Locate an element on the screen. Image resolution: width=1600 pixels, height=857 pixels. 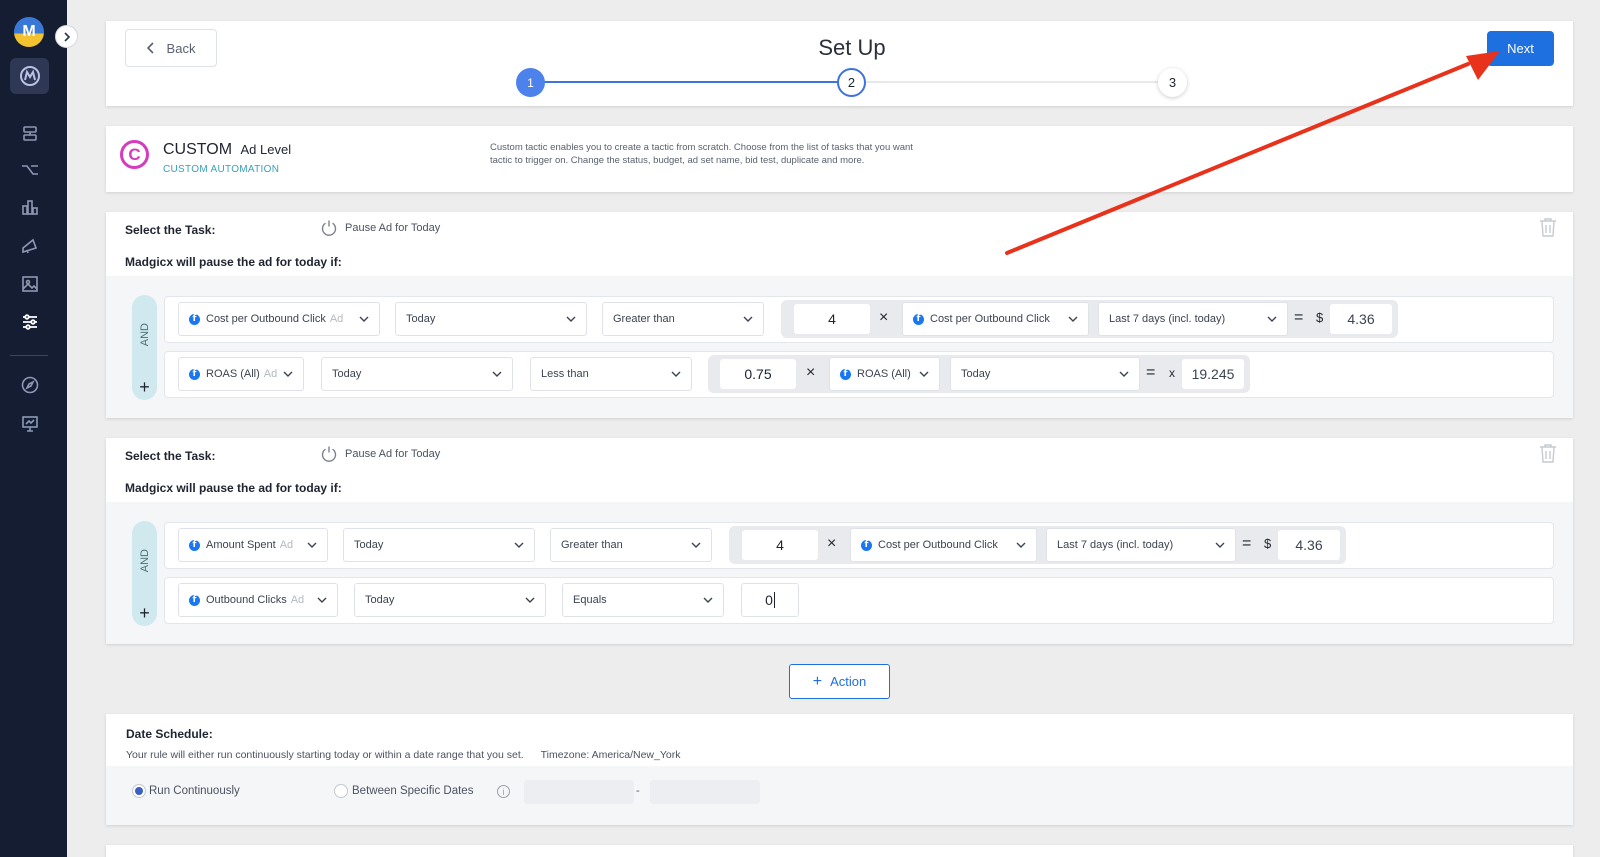
sidebar-collapse-button is located at coordinates (66, 36).